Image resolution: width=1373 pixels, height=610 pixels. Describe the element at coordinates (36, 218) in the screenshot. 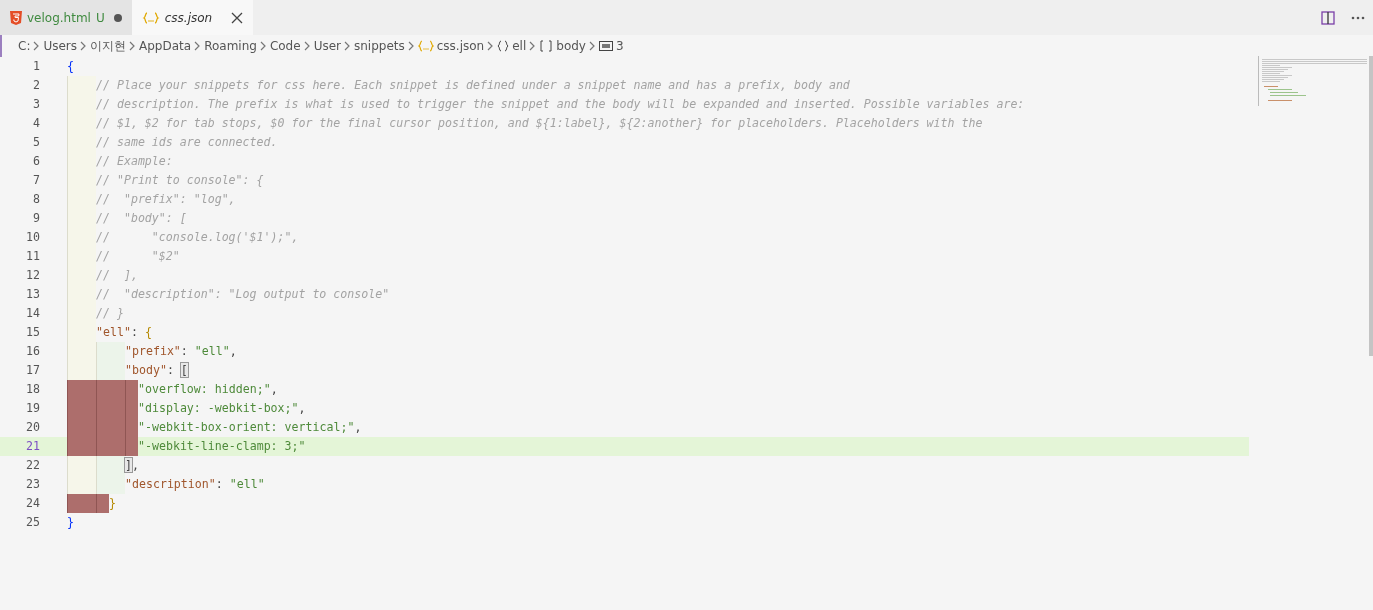

I see `line-number: 9` at that location.